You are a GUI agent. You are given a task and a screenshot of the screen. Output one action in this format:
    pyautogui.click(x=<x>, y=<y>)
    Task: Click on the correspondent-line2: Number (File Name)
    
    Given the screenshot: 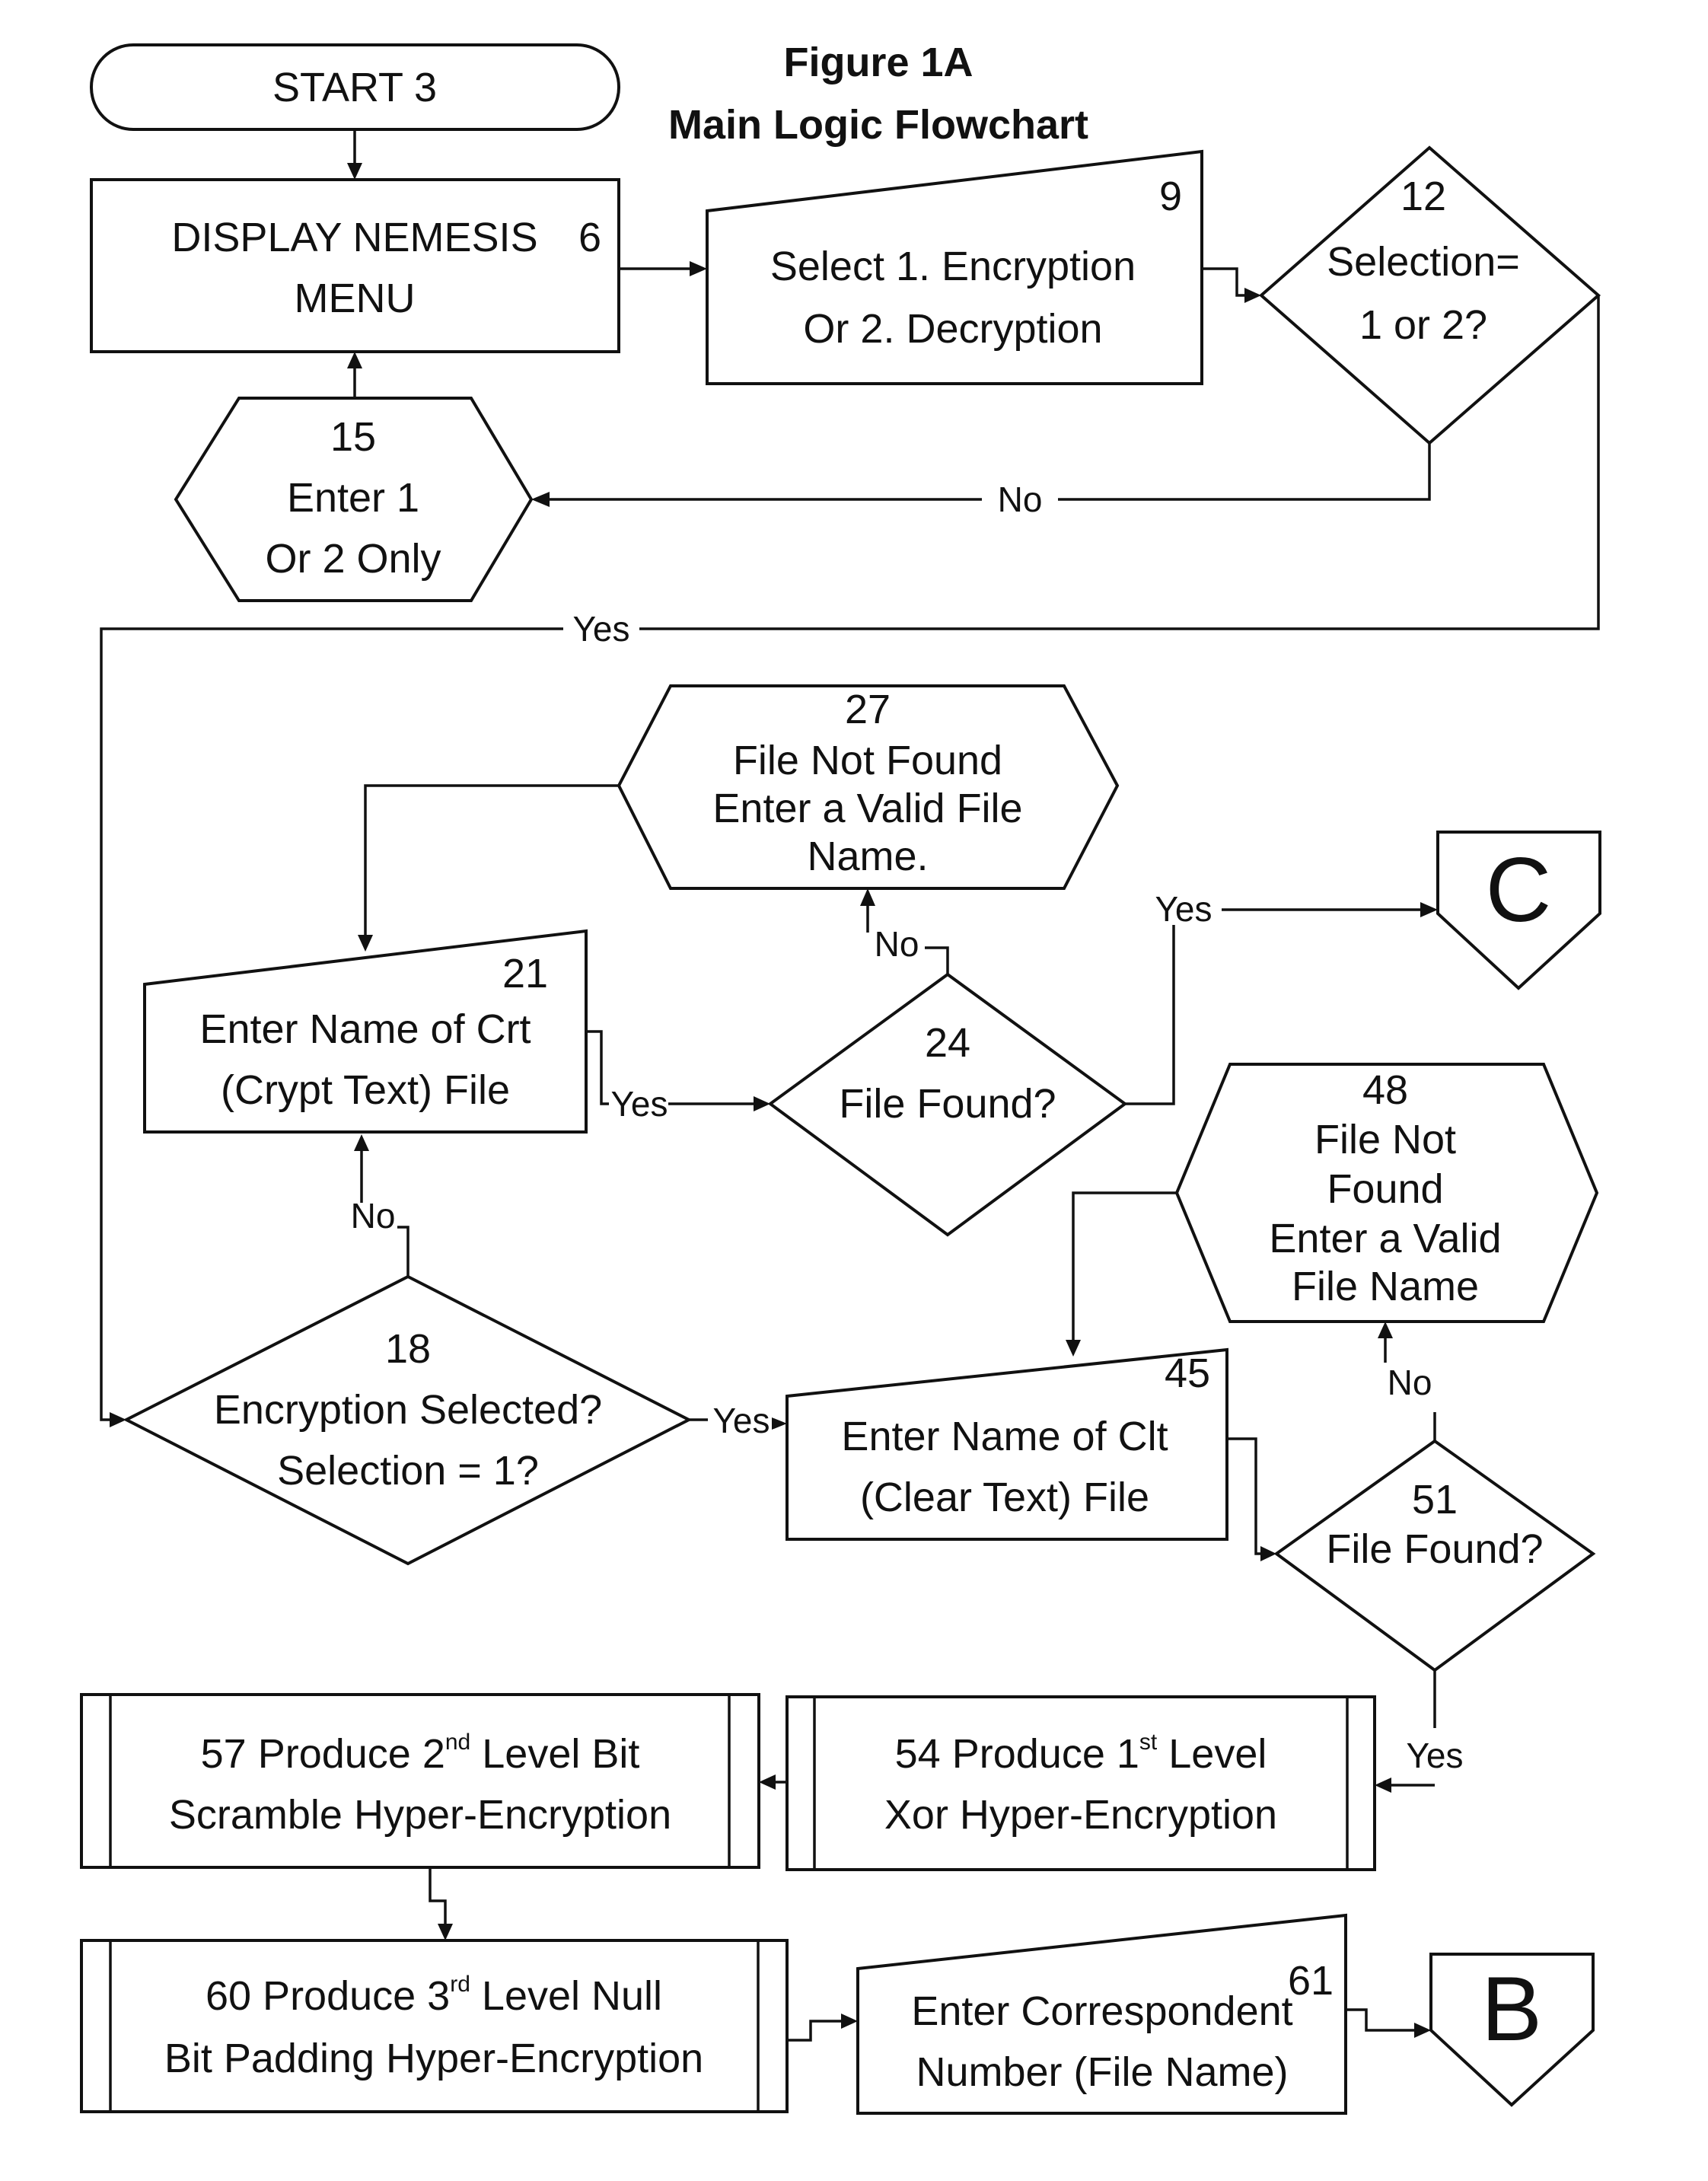 What is the action you would take?
    pyautogui.click(x=1102, y=2072)
    